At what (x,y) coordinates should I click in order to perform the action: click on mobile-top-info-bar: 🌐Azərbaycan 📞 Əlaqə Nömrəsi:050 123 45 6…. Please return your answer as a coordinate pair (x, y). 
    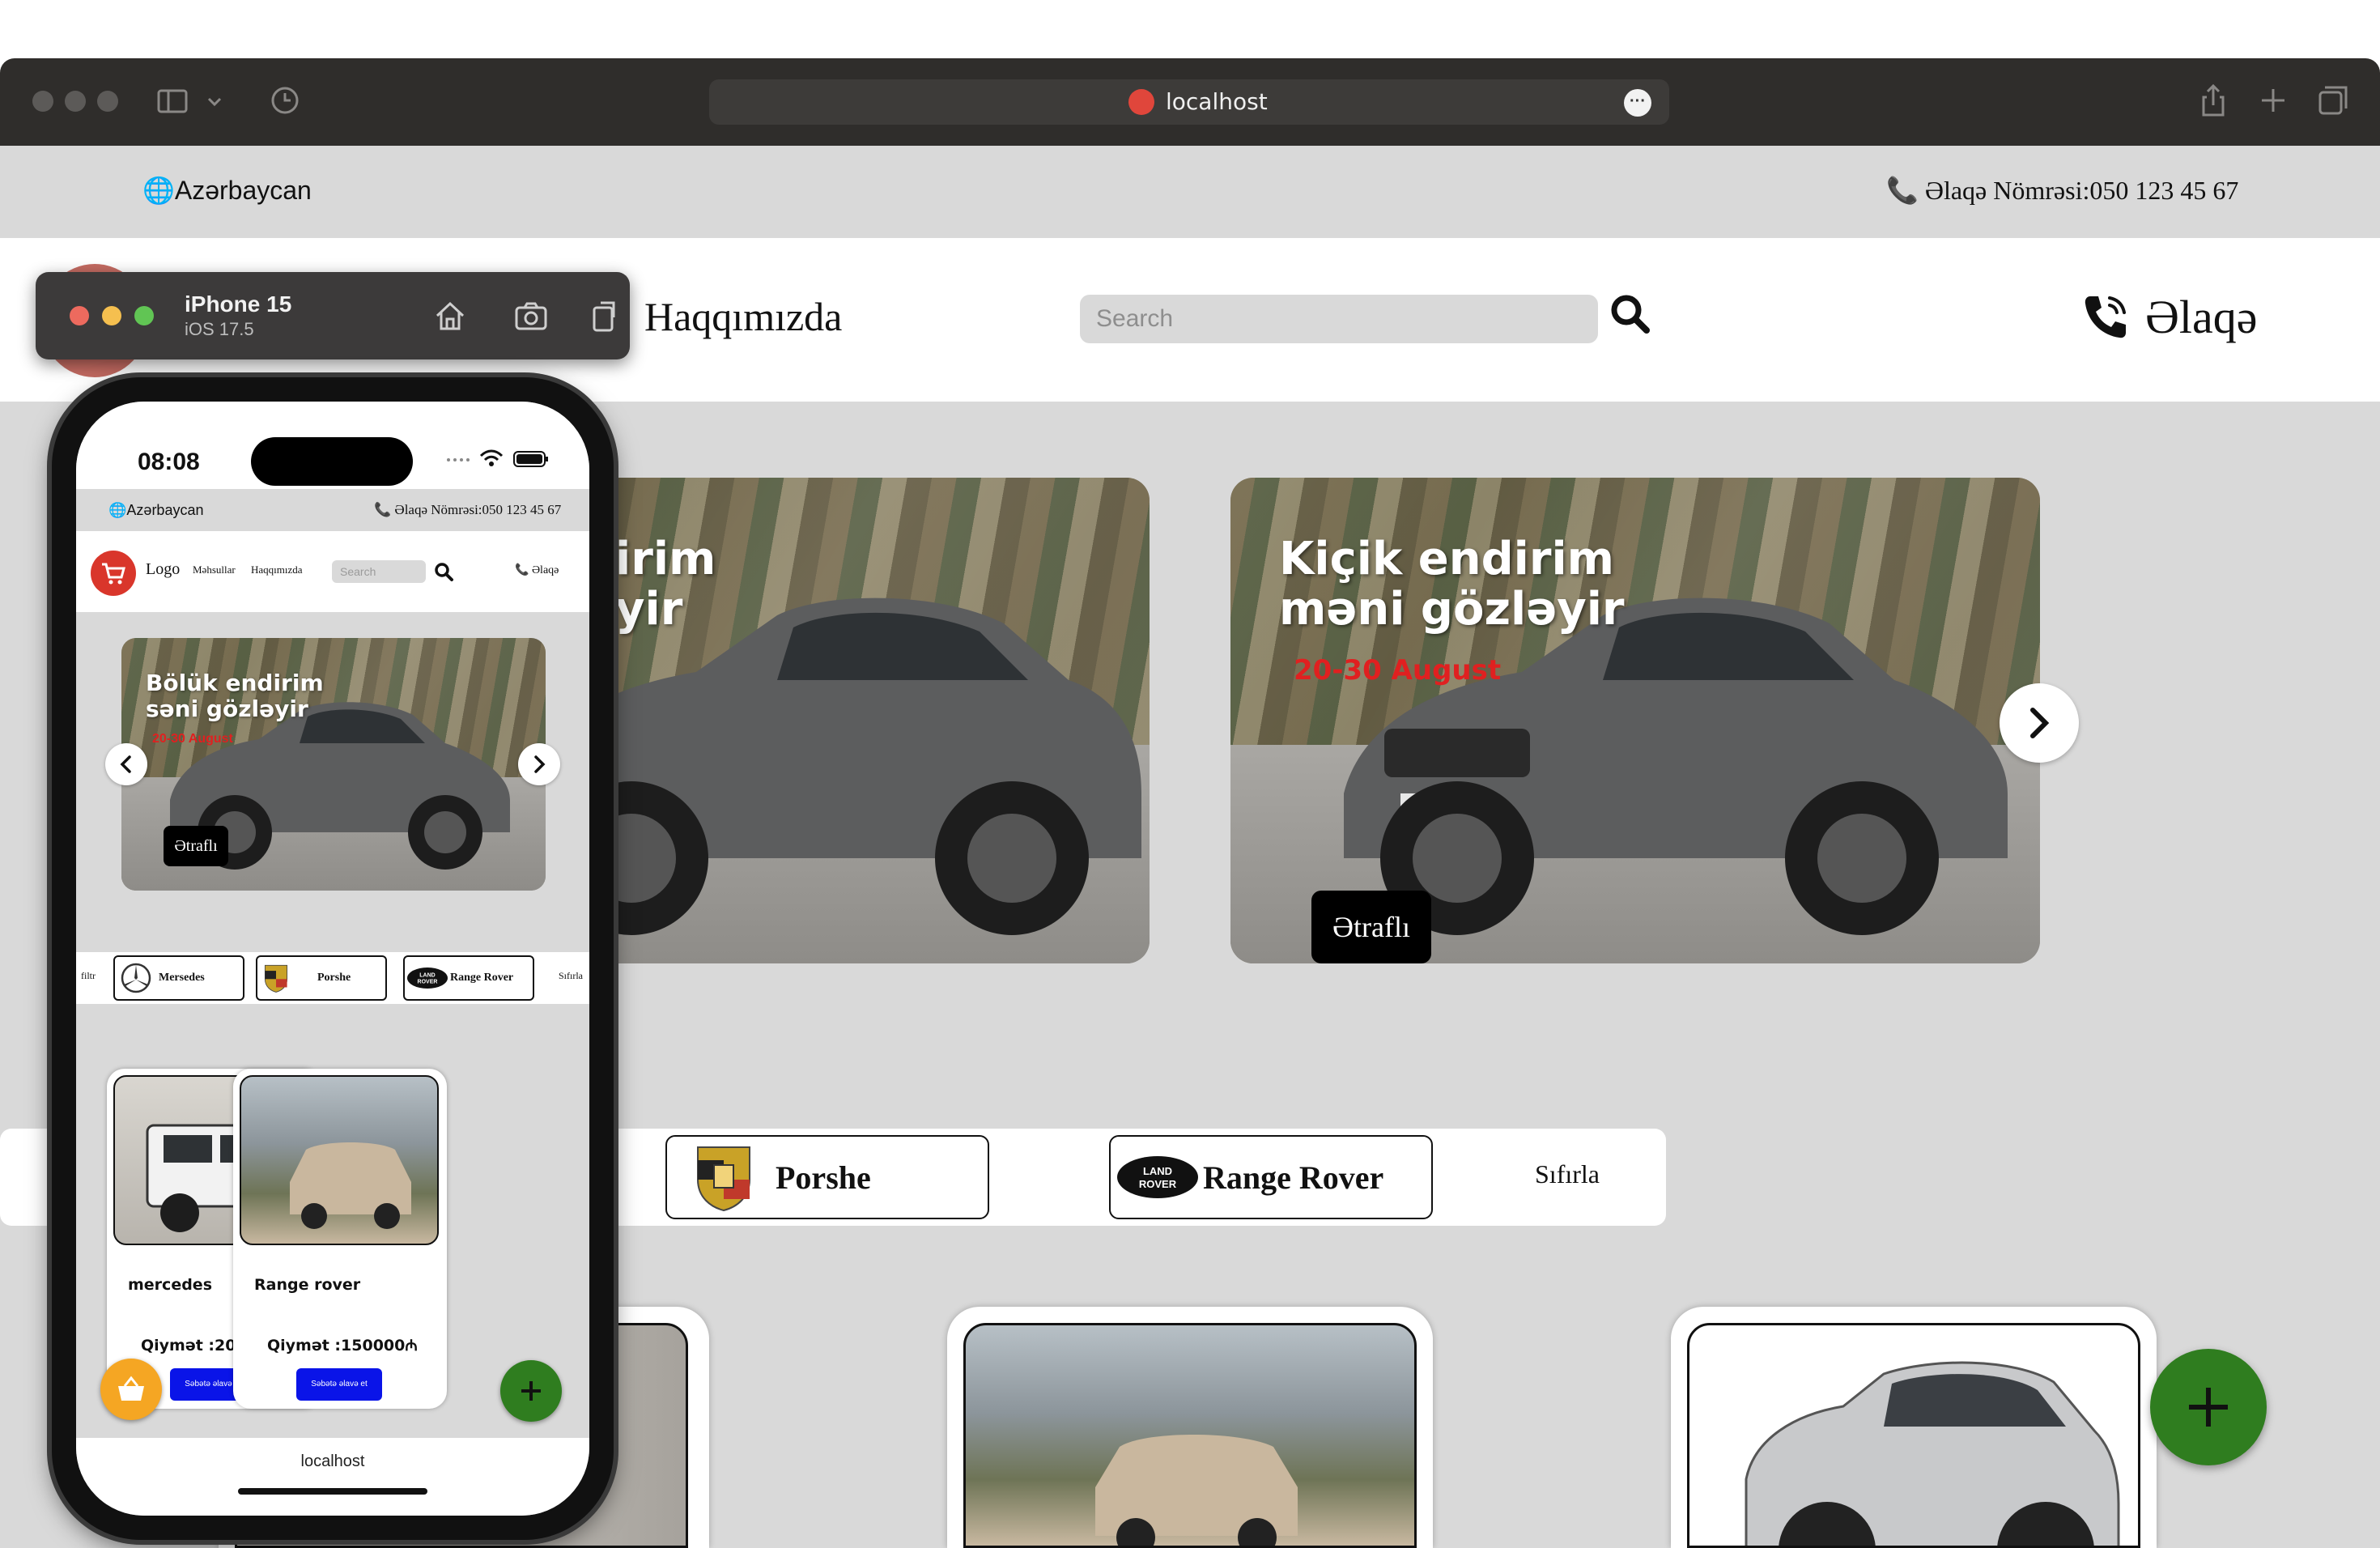
    Looking at the image, I should click on (332, 510).